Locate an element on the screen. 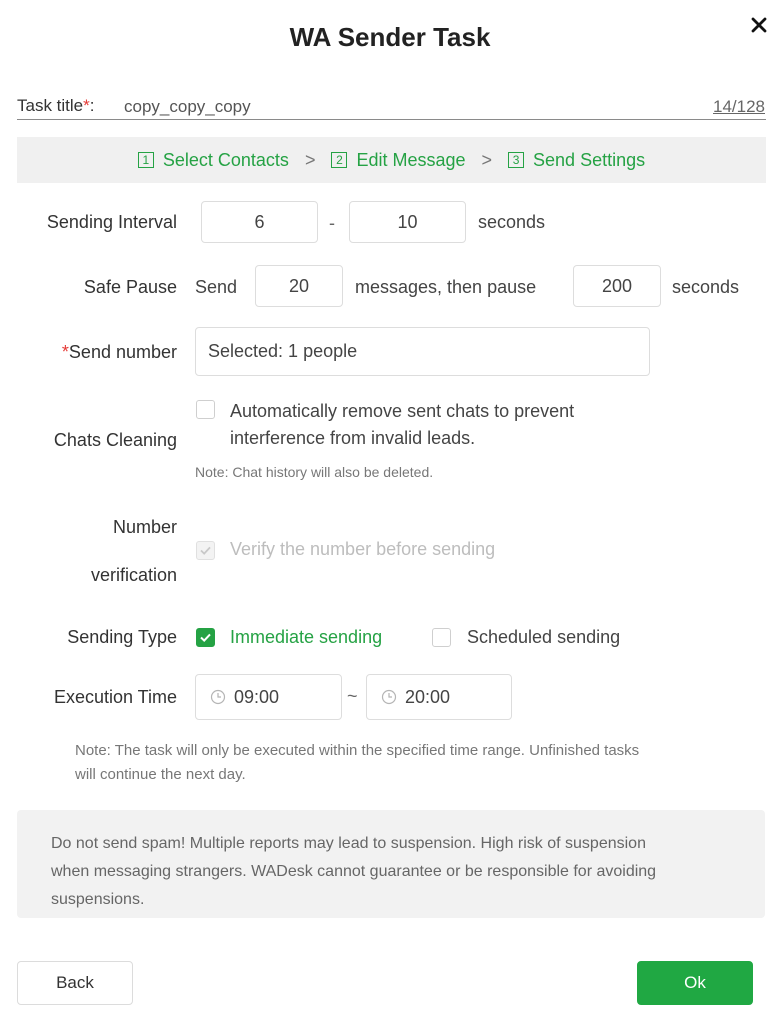 The width and height of the screenshot is (780, 1024). immediate-sending-checkbox is located at coordinates (205, 637).